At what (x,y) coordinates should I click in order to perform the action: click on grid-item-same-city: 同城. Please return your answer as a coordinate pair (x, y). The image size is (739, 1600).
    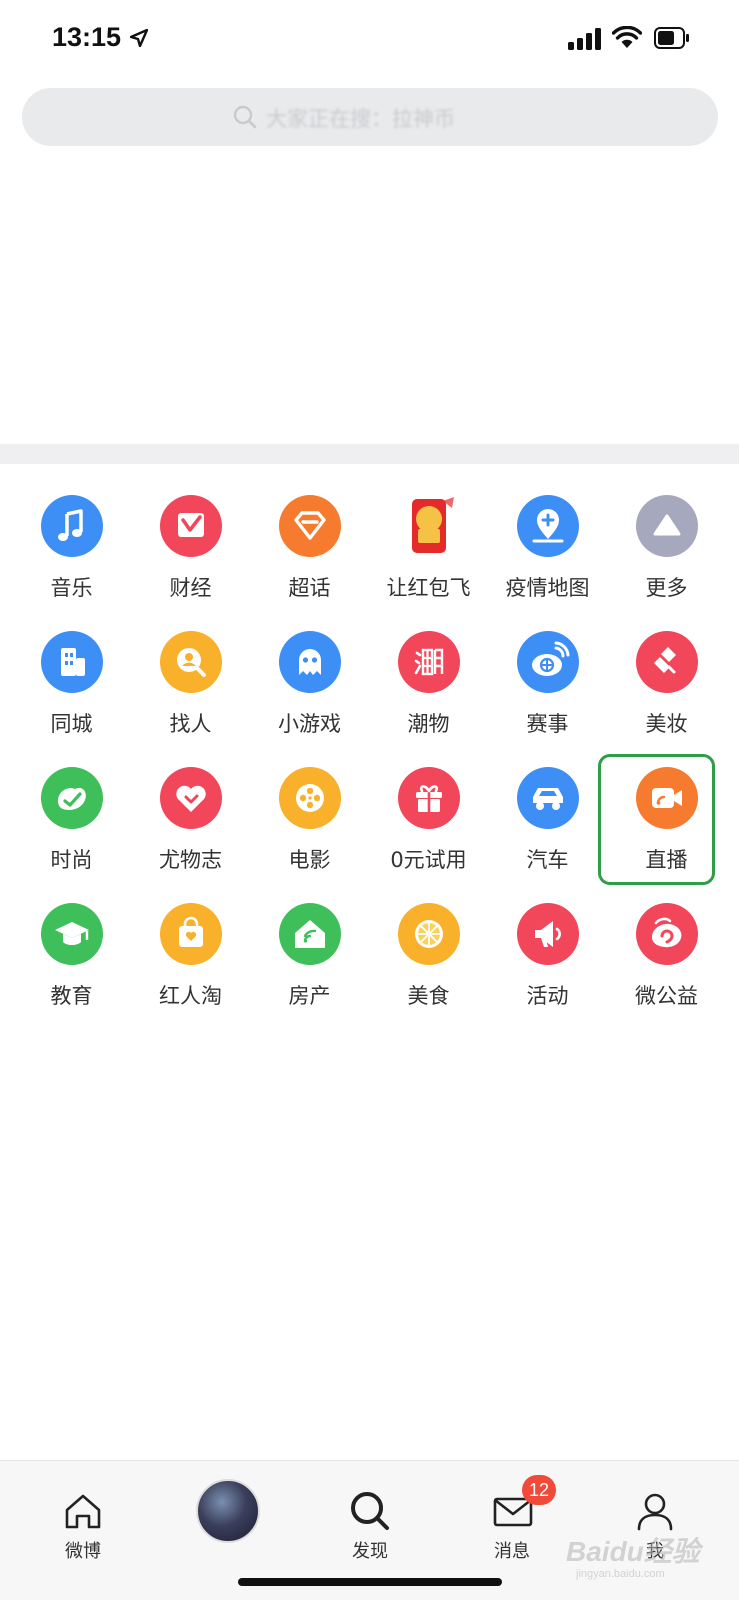
    Looking at the image, I should click on (71, 668).